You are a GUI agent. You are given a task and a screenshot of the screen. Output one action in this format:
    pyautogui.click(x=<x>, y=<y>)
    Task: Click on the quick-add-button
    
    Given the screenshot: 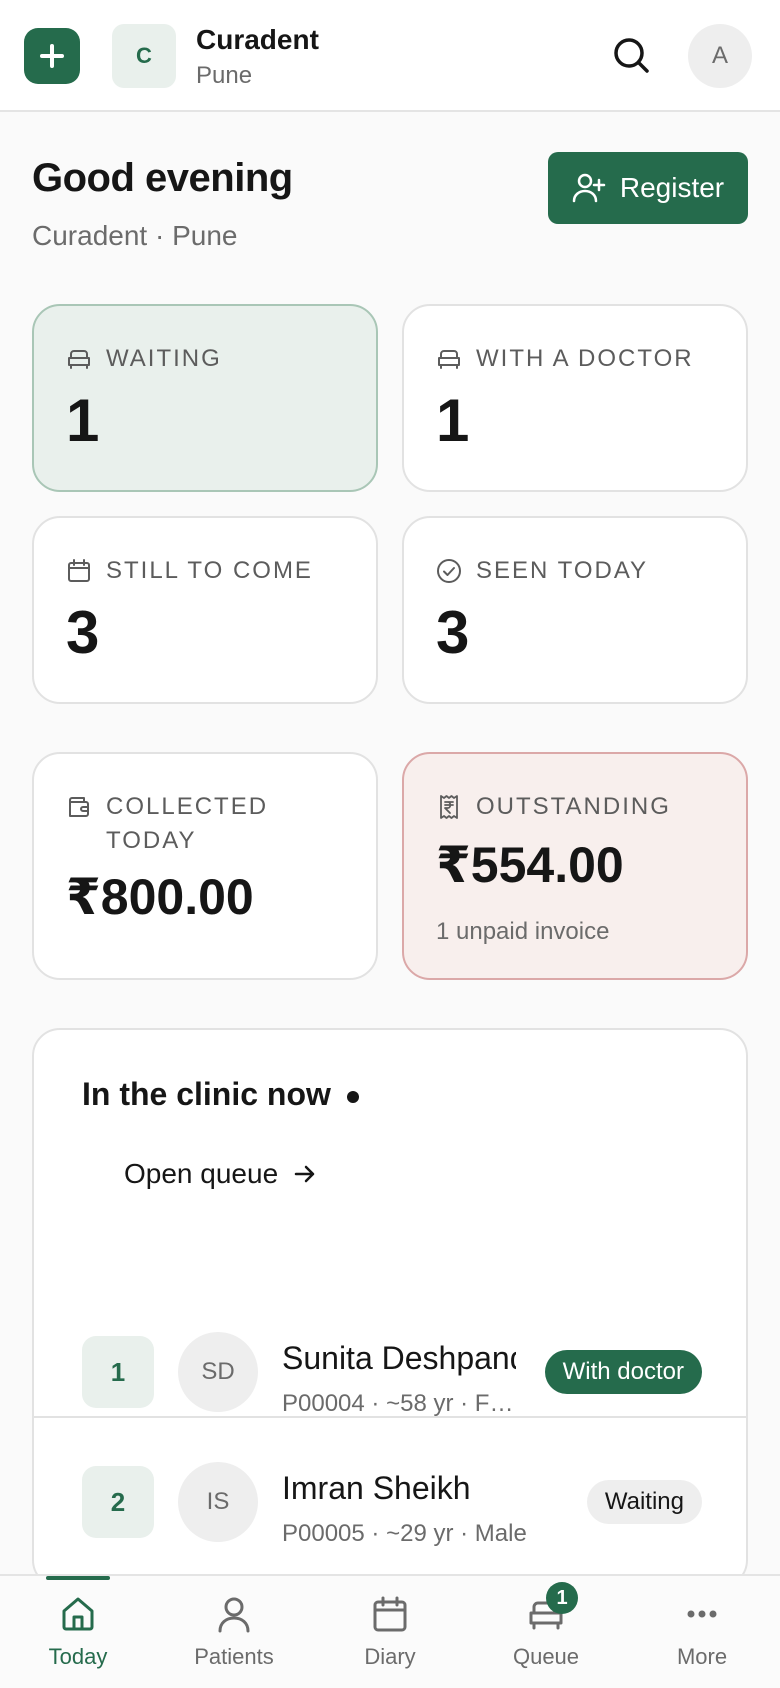 What is the action you would take?
    pyautogui.click(x=52, y=56)
    